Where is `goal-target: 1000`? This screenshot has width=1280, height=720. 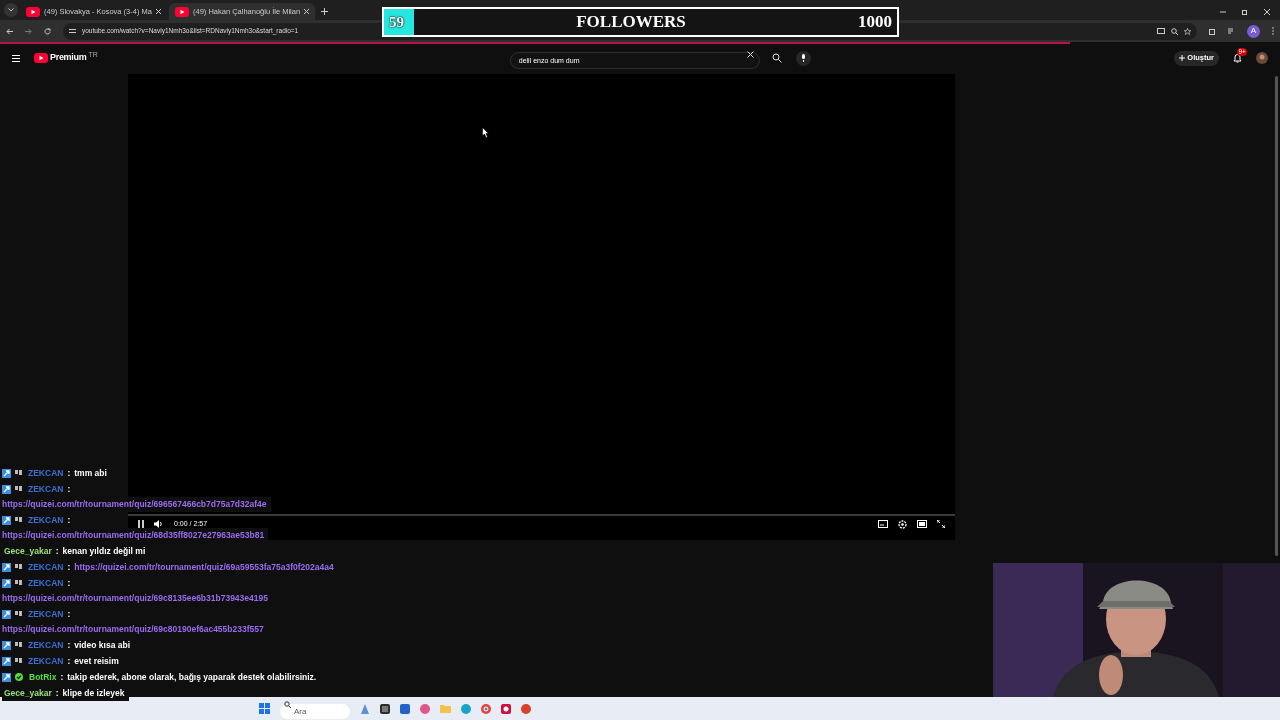
goal-target: 1000 is located at coordinates (875, 22).